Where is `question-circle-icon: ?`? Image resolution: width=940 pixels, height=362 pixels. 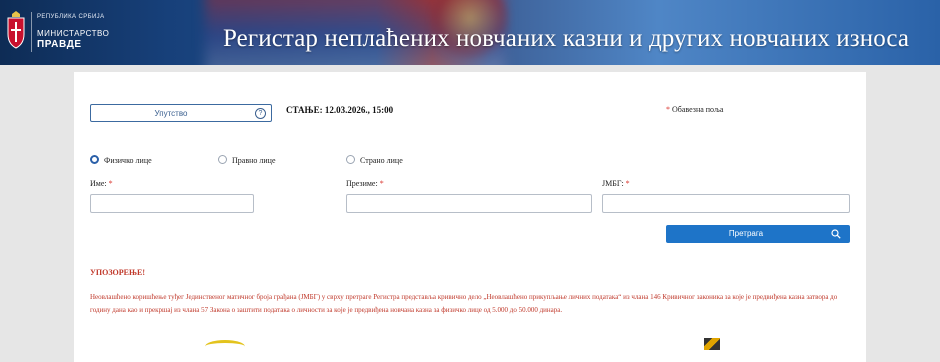 question-circle-icon: ? is located at coordinates (260, 113).